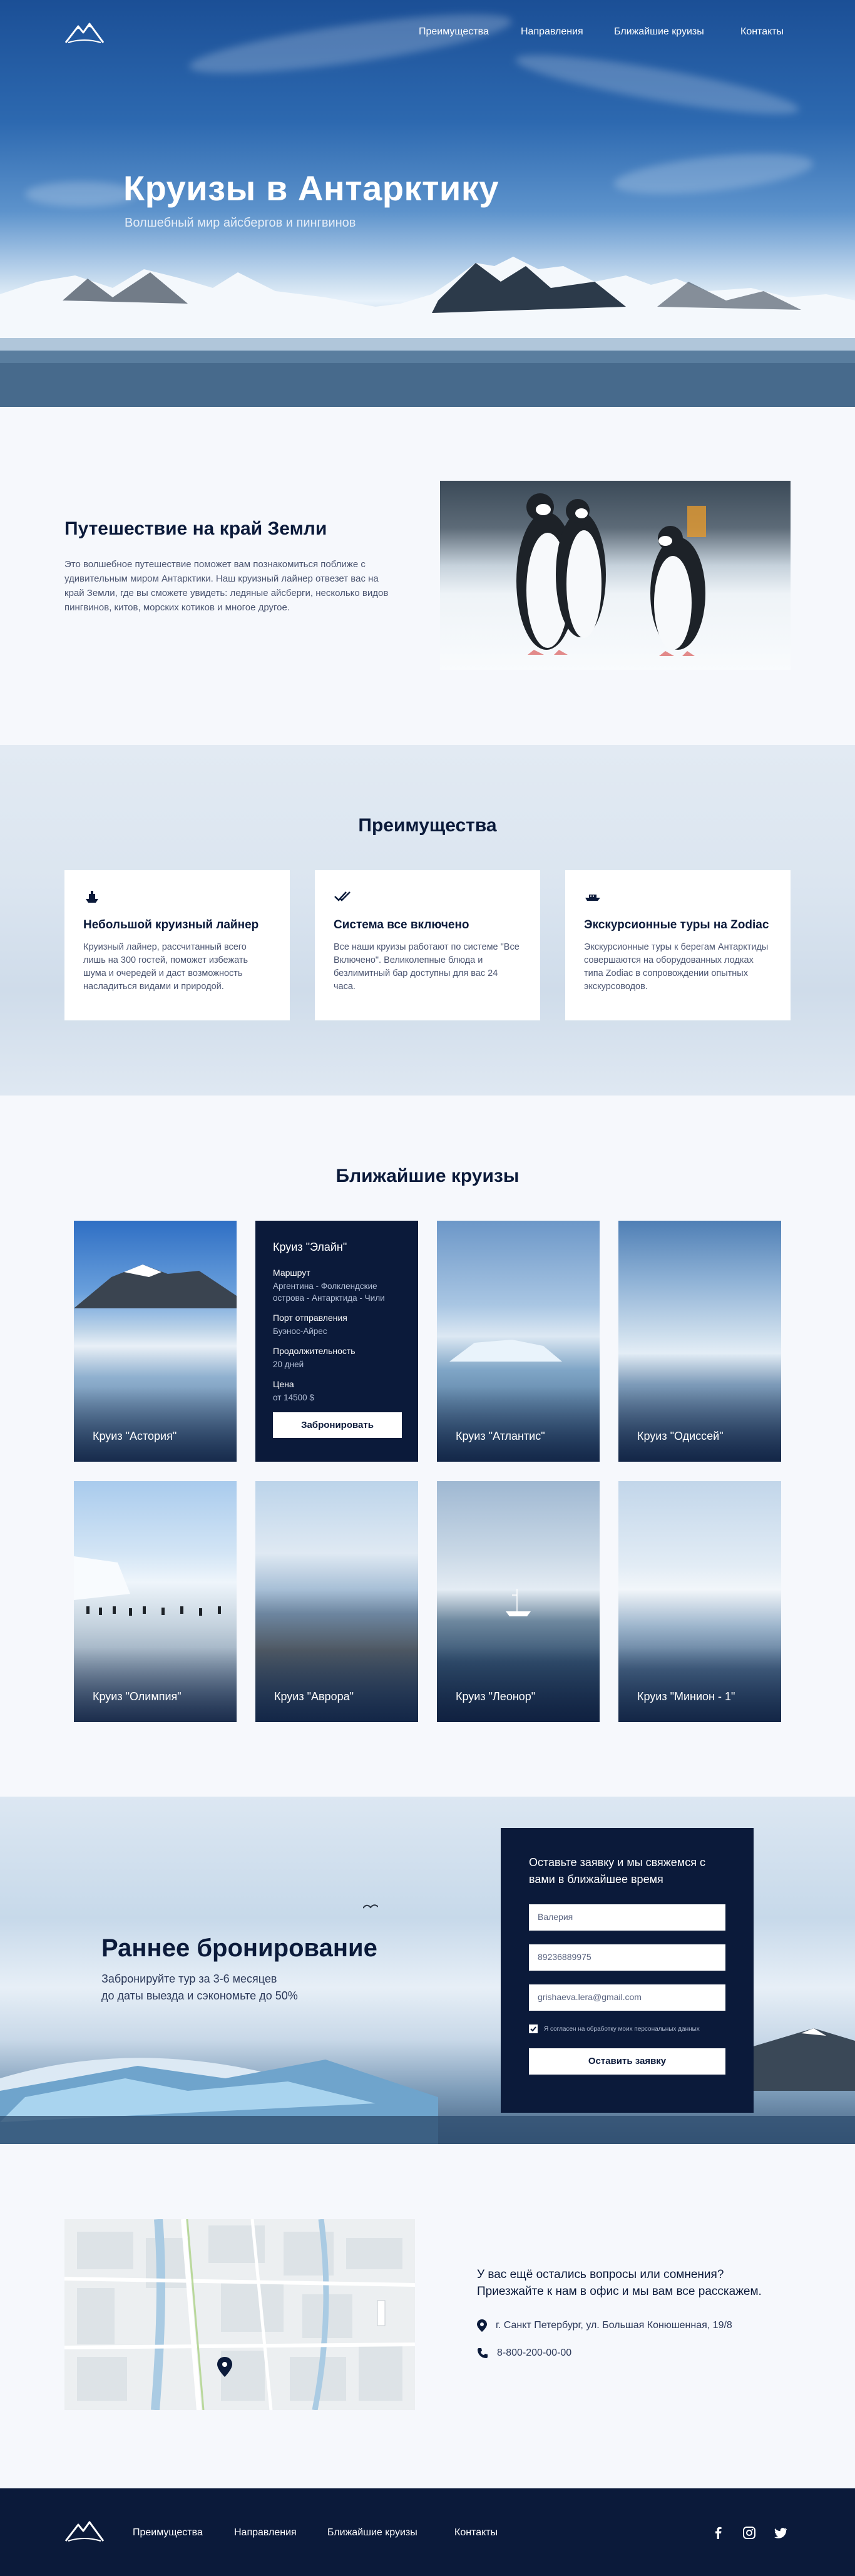  Describe the element at coordinates (518, 1601) in the screenshot. I see `cruise-tile: Круиз "Леонор"` at that location.